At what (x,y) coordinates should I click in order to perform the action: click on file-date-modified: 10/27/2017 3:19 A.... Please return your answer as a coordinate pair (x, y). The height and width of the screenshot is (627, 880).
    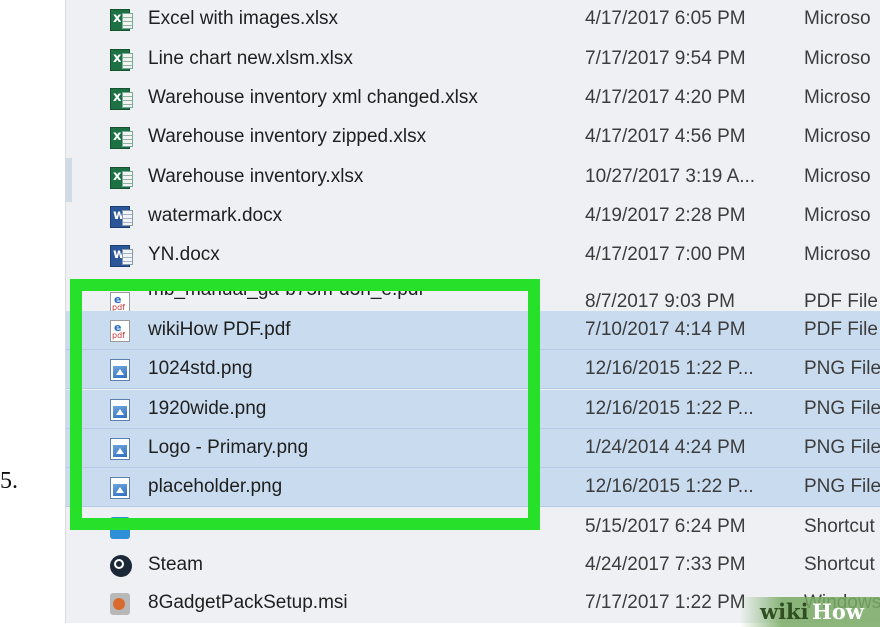
    Looking at the image, I should click on (670, 176).